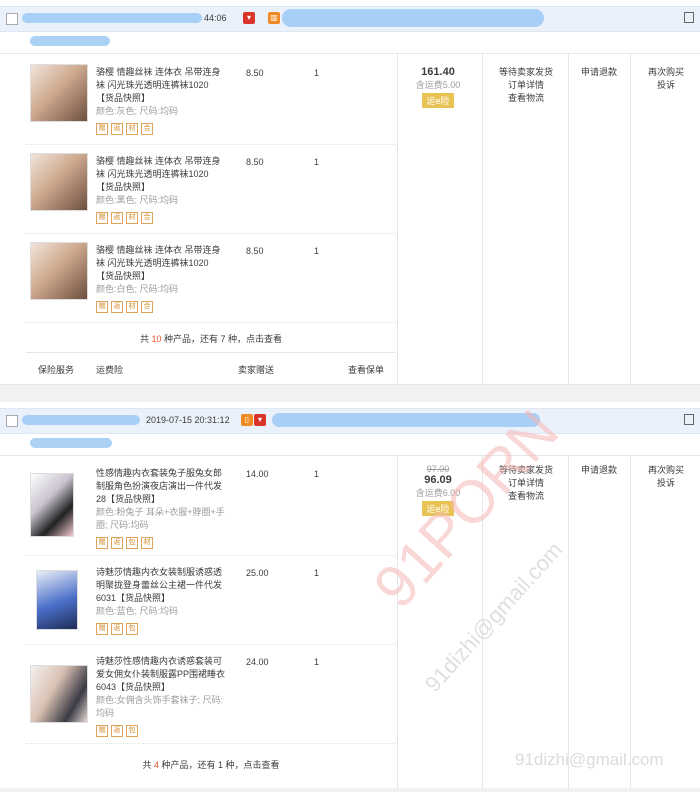  I want to click on service-row: 保险服务 运费险 卖家赠送 查看保单, so click(211, 367).